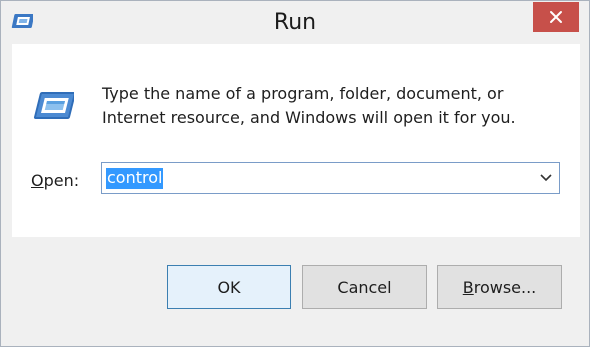 The height and width of the screenshot is (347, 590). I want to click on browse-mnemonic: B, so click(468, 287).